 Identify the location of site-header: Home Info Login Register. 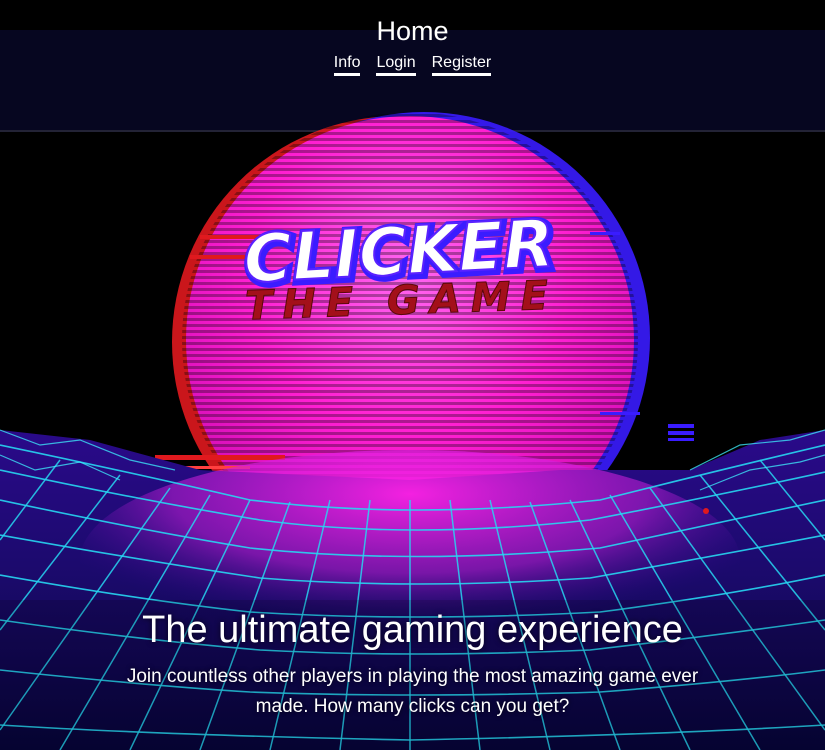
(412, 38).